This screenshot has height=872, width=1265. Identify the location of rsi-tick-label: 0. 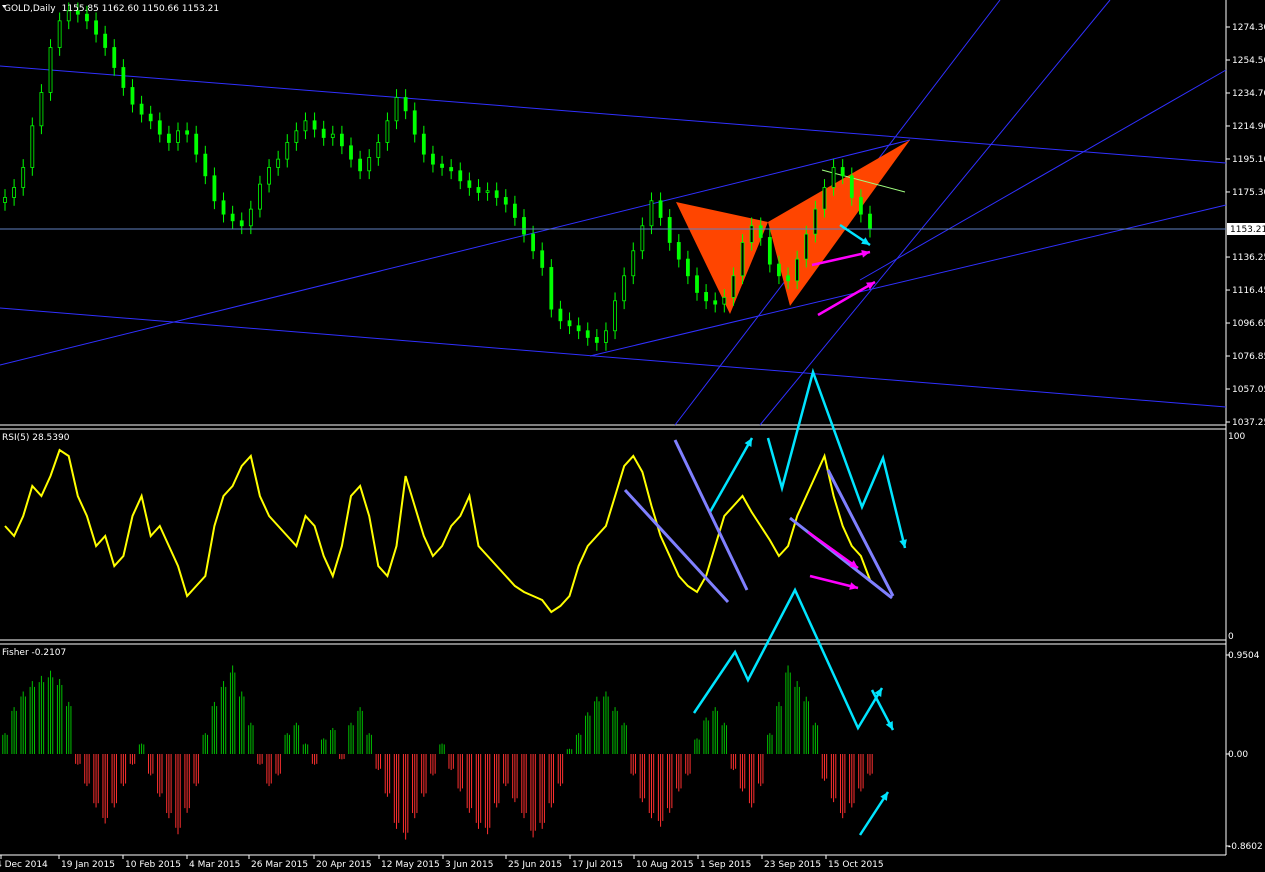
(1231, 637).